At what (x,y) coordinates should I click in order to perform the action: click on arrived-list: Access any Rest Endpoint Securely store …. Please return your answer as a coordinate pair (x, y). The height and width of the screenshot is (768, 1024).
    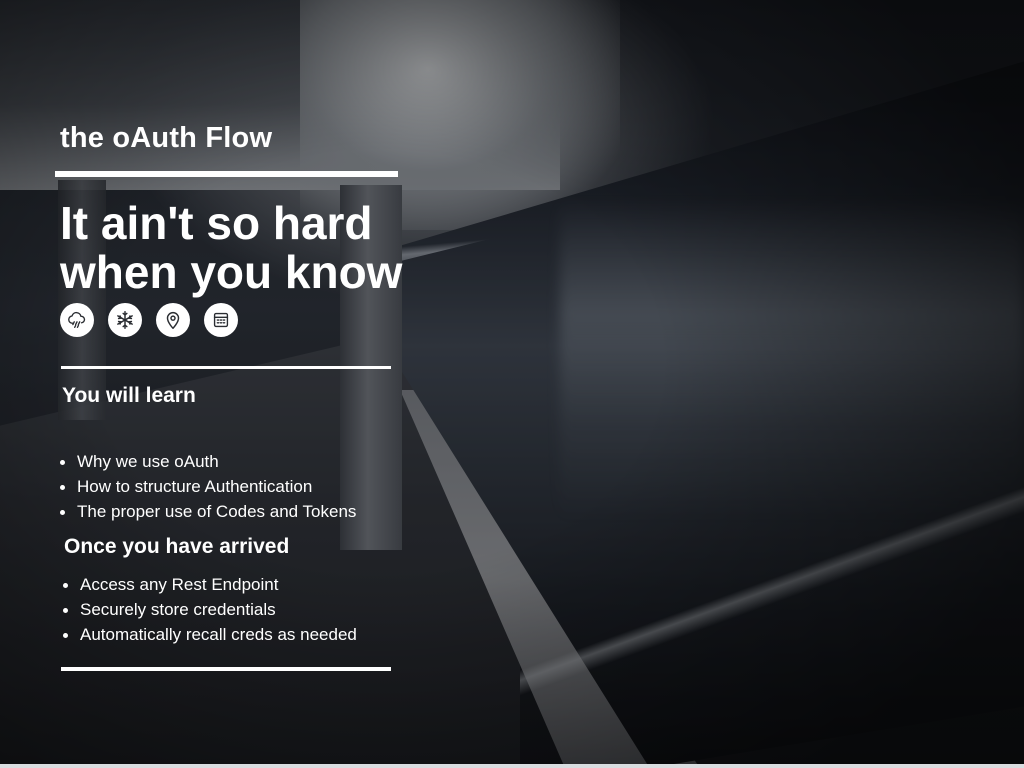
    Looking at the image, I should click on (210, 609).